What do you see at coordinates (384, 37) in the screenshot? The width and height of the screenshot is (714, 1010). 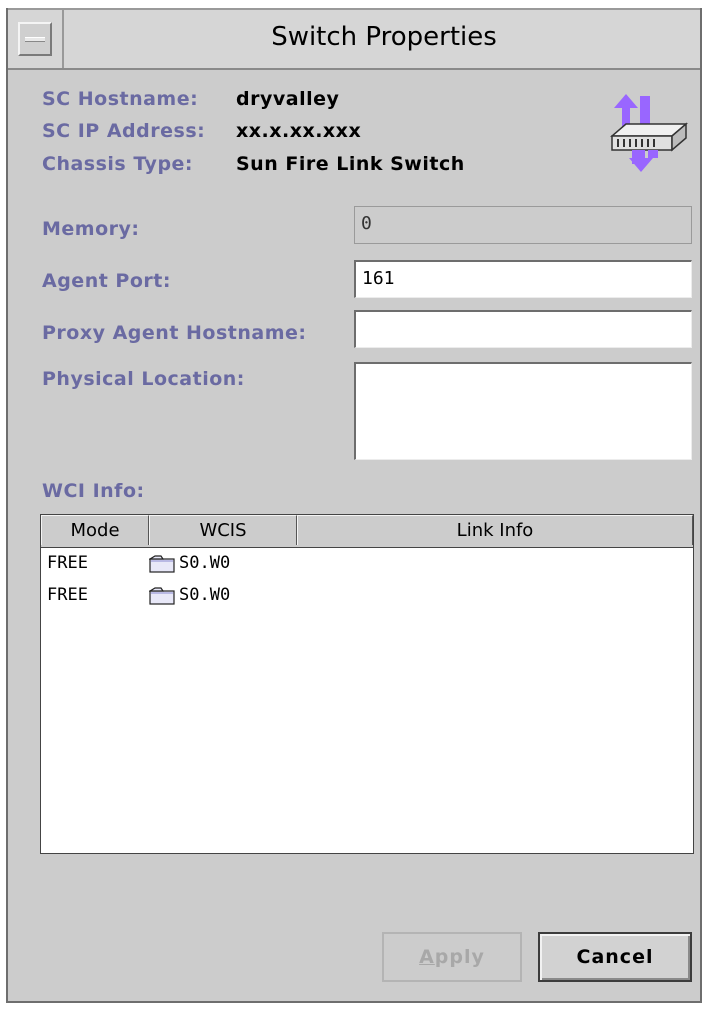 I see `window-title: Switch Properties` at bounding box center [384, 37].